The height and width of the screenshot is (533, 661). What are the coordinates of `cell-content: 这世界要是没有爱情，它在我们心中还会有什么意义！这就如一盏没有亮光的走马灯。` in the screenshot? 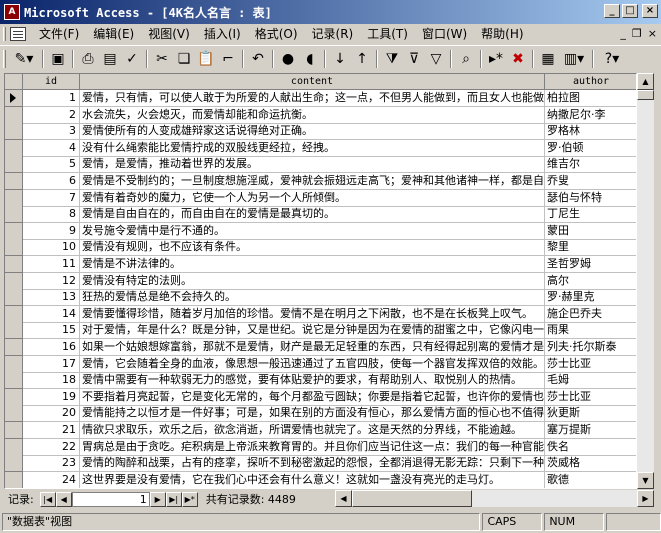 It's located at (312, 480).